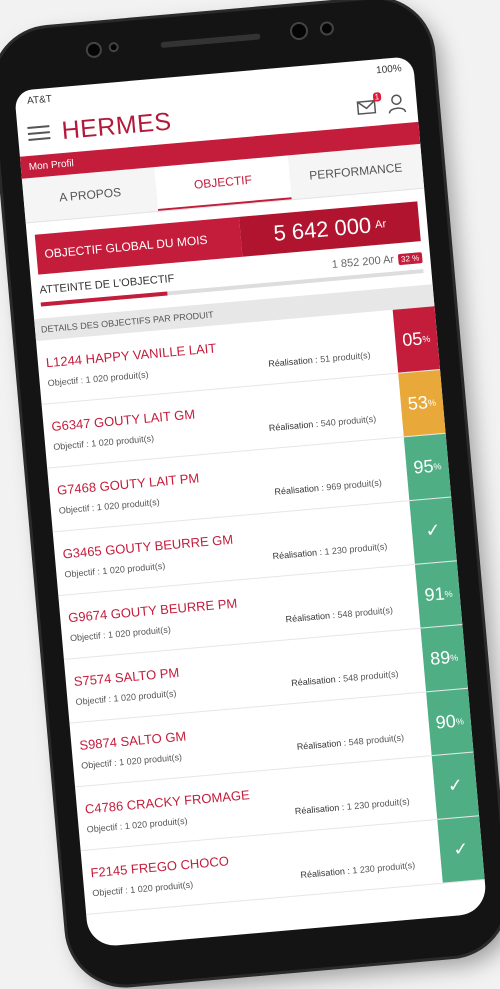  I want to click on objective-label: OBJECTIF GLOBAL DU MOIS, so click(138, 245).